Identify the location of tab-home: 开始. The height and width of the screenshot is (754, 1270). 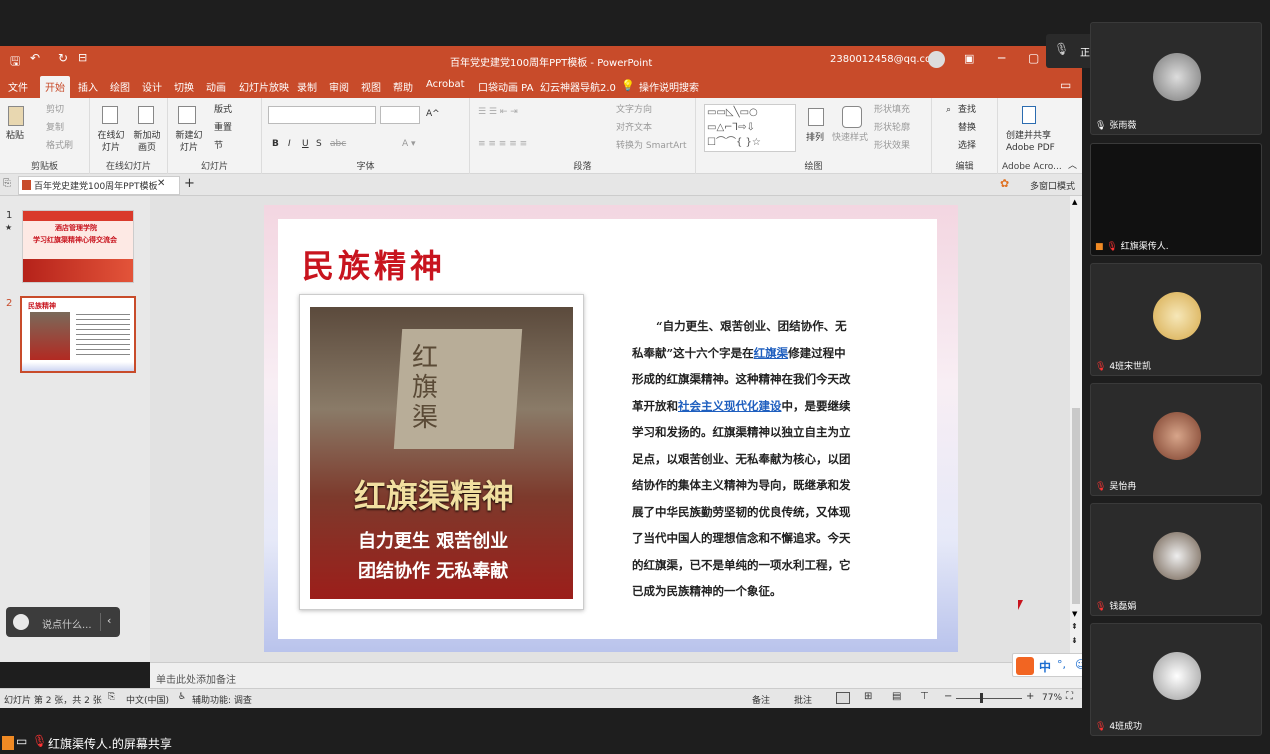
(55, 87).